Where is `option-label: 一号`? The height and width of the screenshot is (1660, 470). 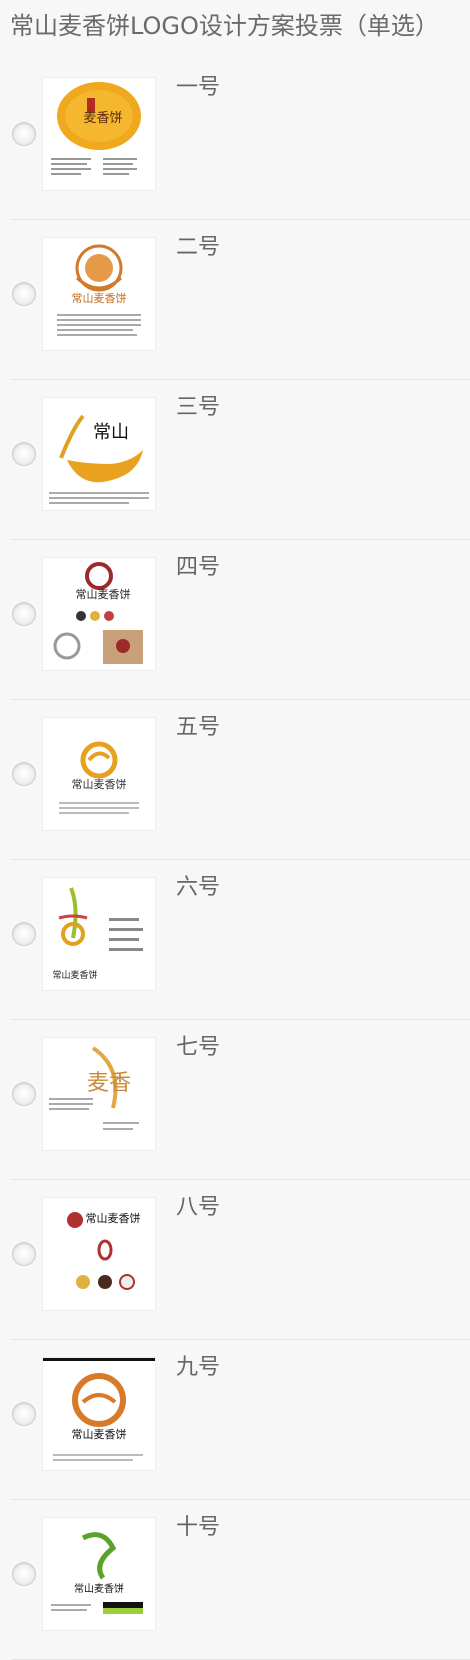
option-label: 一号 is located at coordinates (198, 87).